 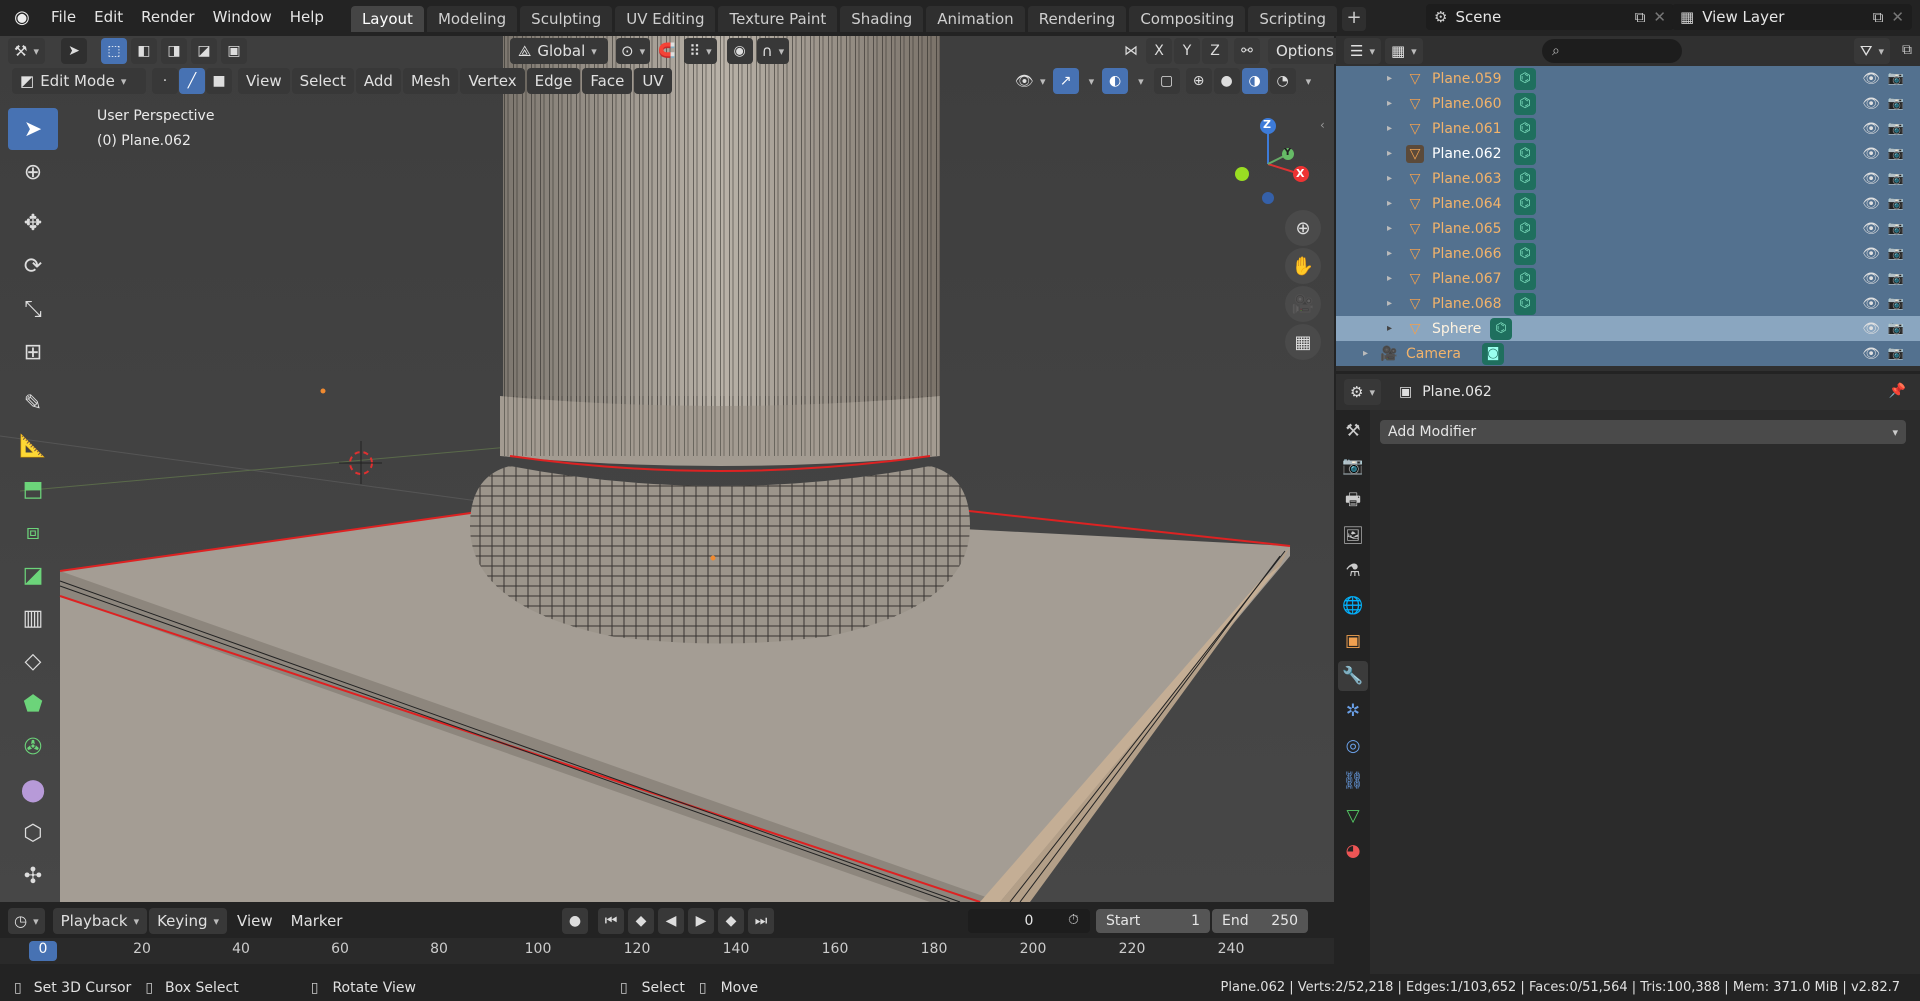 I want to click on select-invert-icon: ◪, so click(x=203, y=51).